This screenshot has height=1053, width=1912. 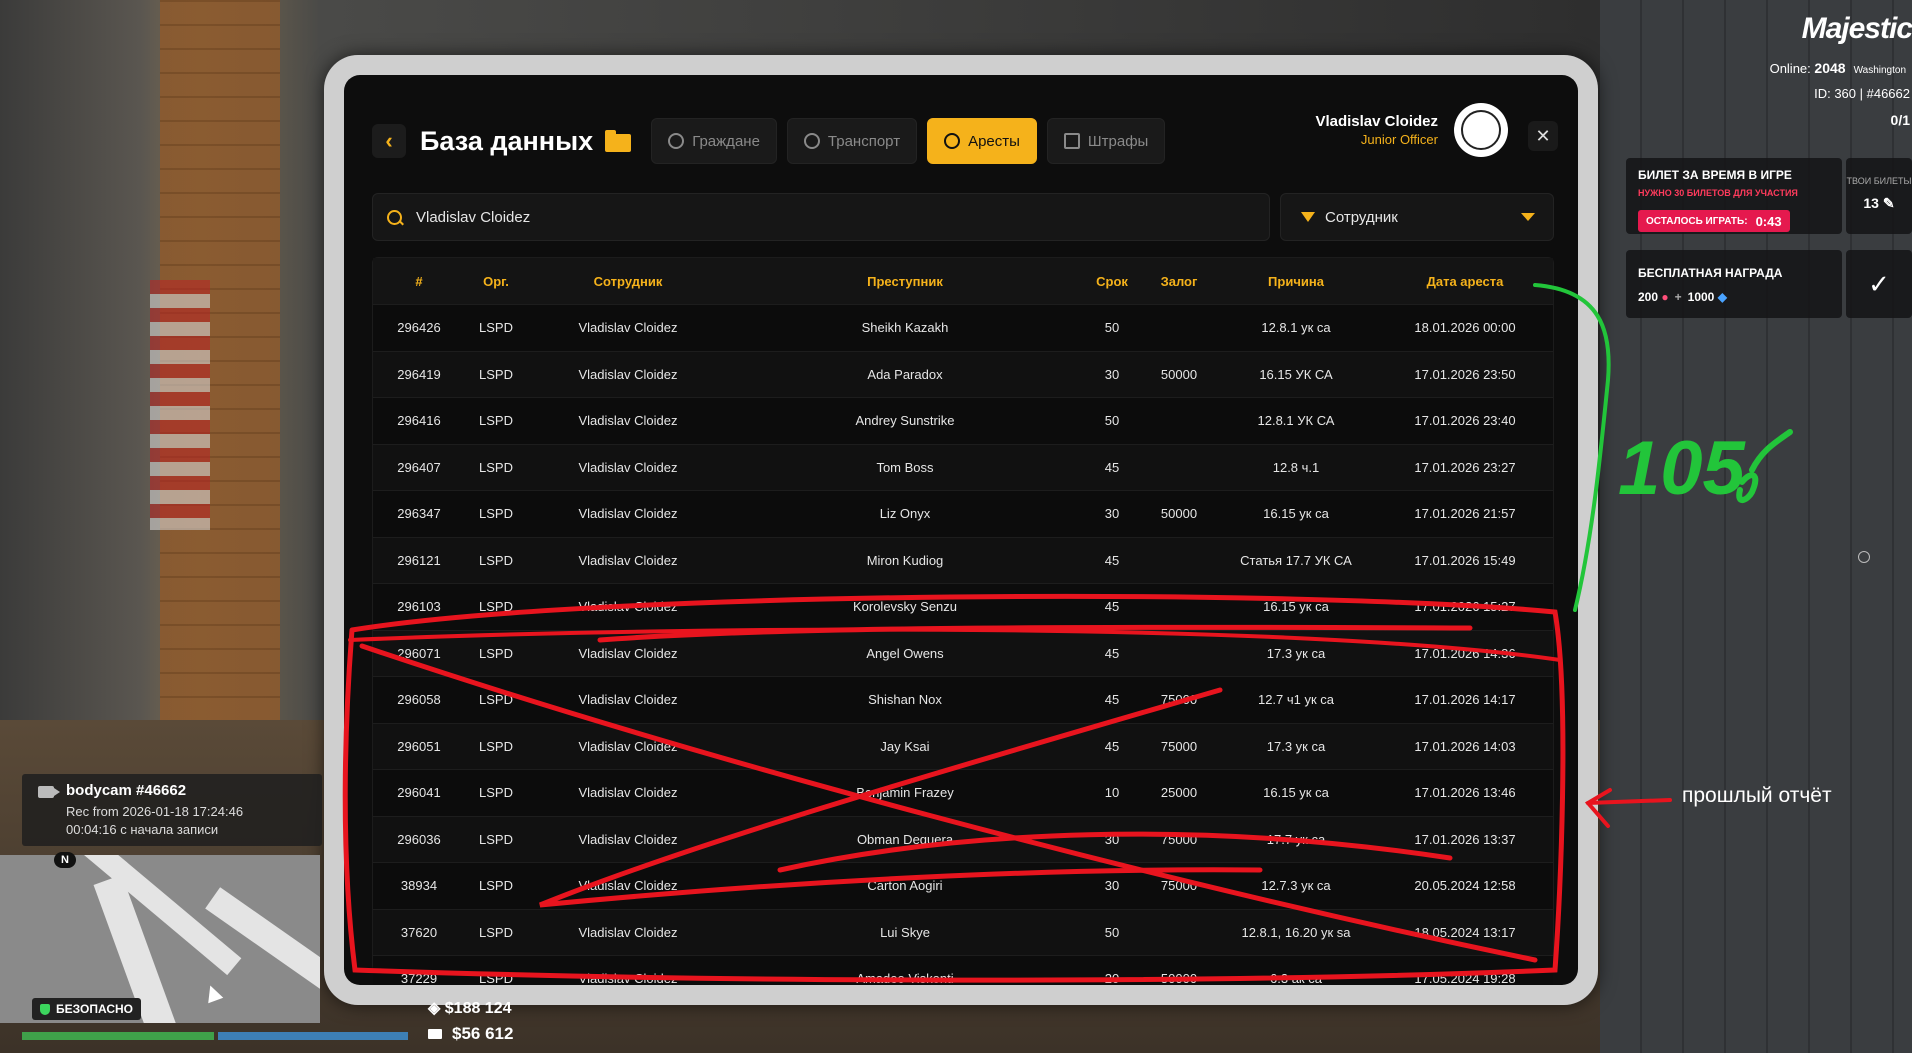 I want to click on annotation-note: прошлый отчёт, so click(x=1757, y=795).